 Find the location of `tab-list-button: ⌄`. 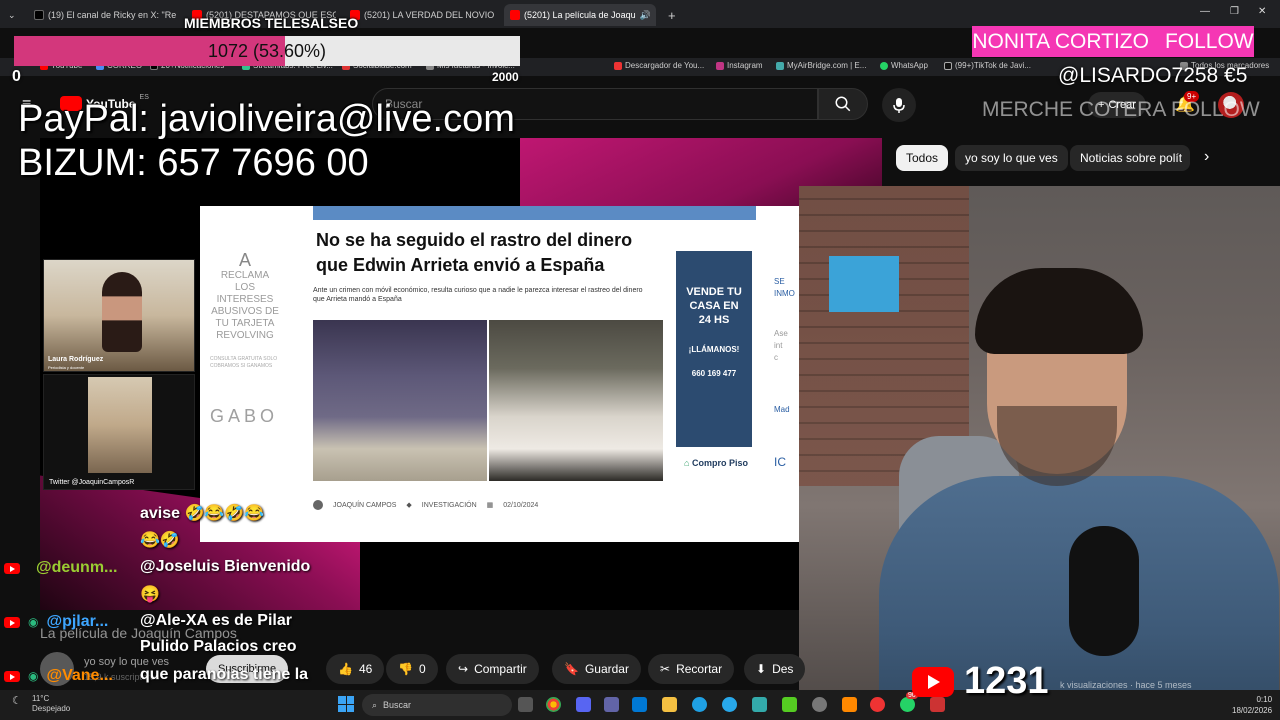

tab-list-button: ⌄ is located at coordinates (13, 15).